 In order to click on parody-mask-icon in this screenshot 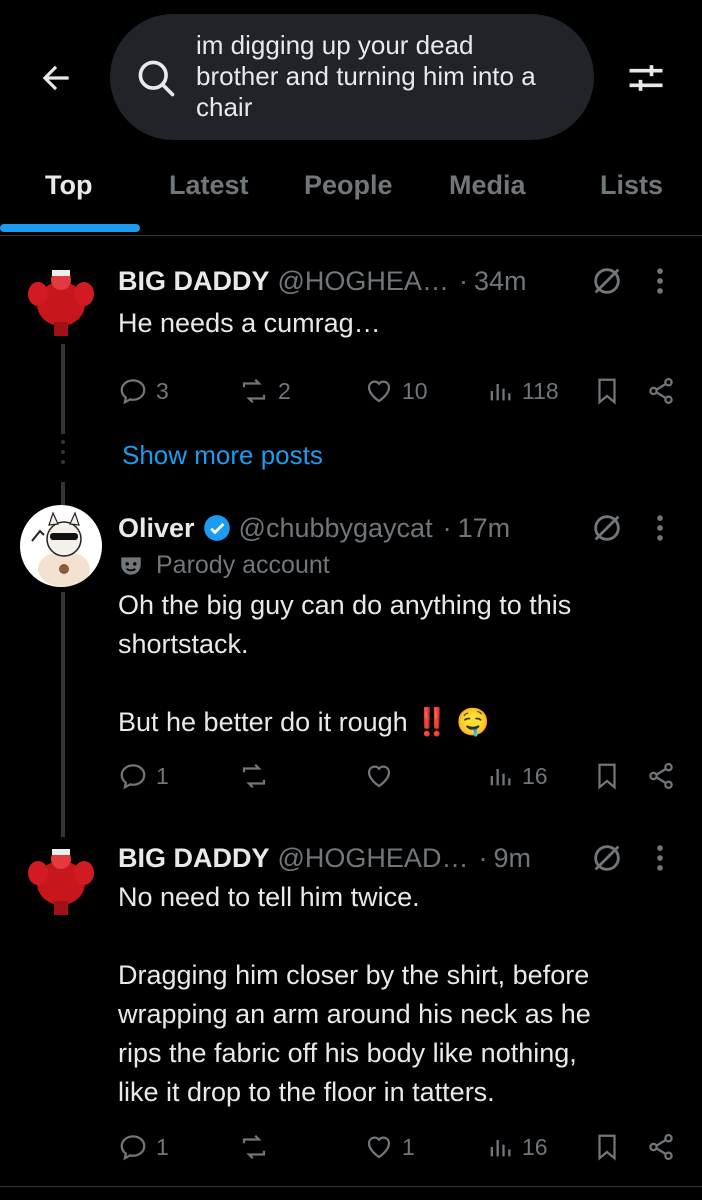, I will do `click(131, 565)`.